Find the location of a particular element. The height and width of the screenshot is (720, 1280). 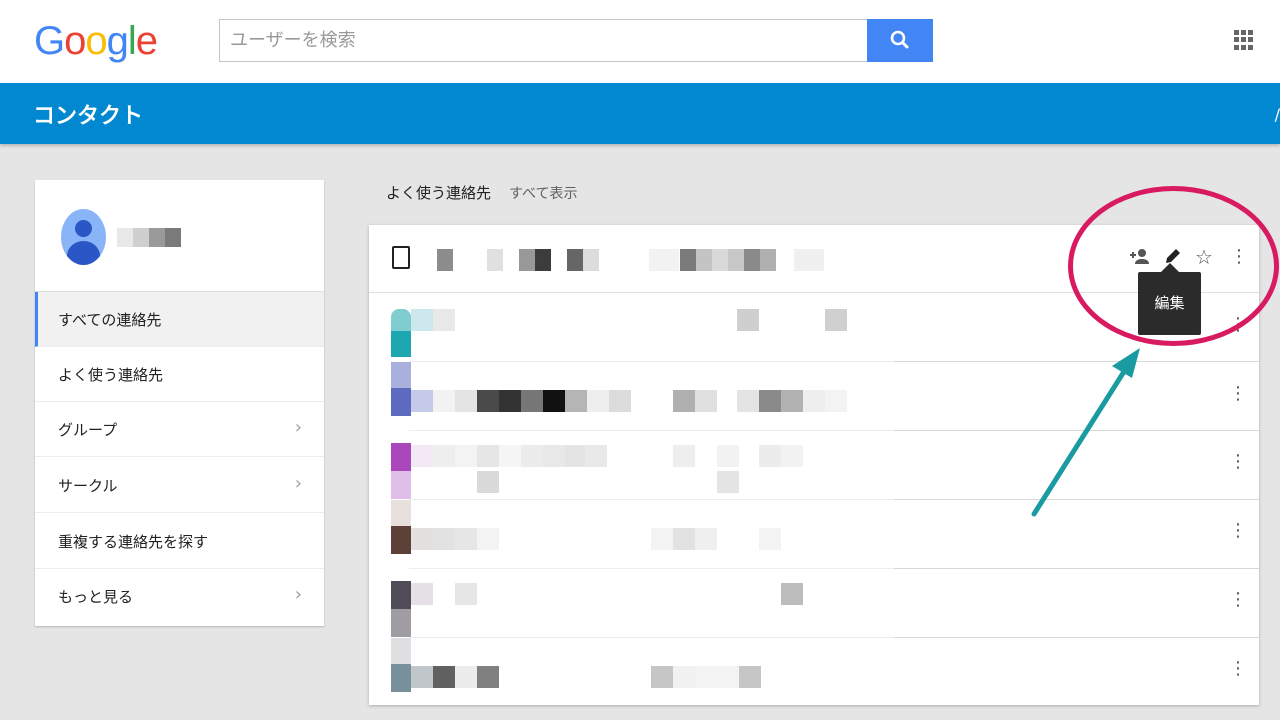

avatar is located at coordinates (83, 237).